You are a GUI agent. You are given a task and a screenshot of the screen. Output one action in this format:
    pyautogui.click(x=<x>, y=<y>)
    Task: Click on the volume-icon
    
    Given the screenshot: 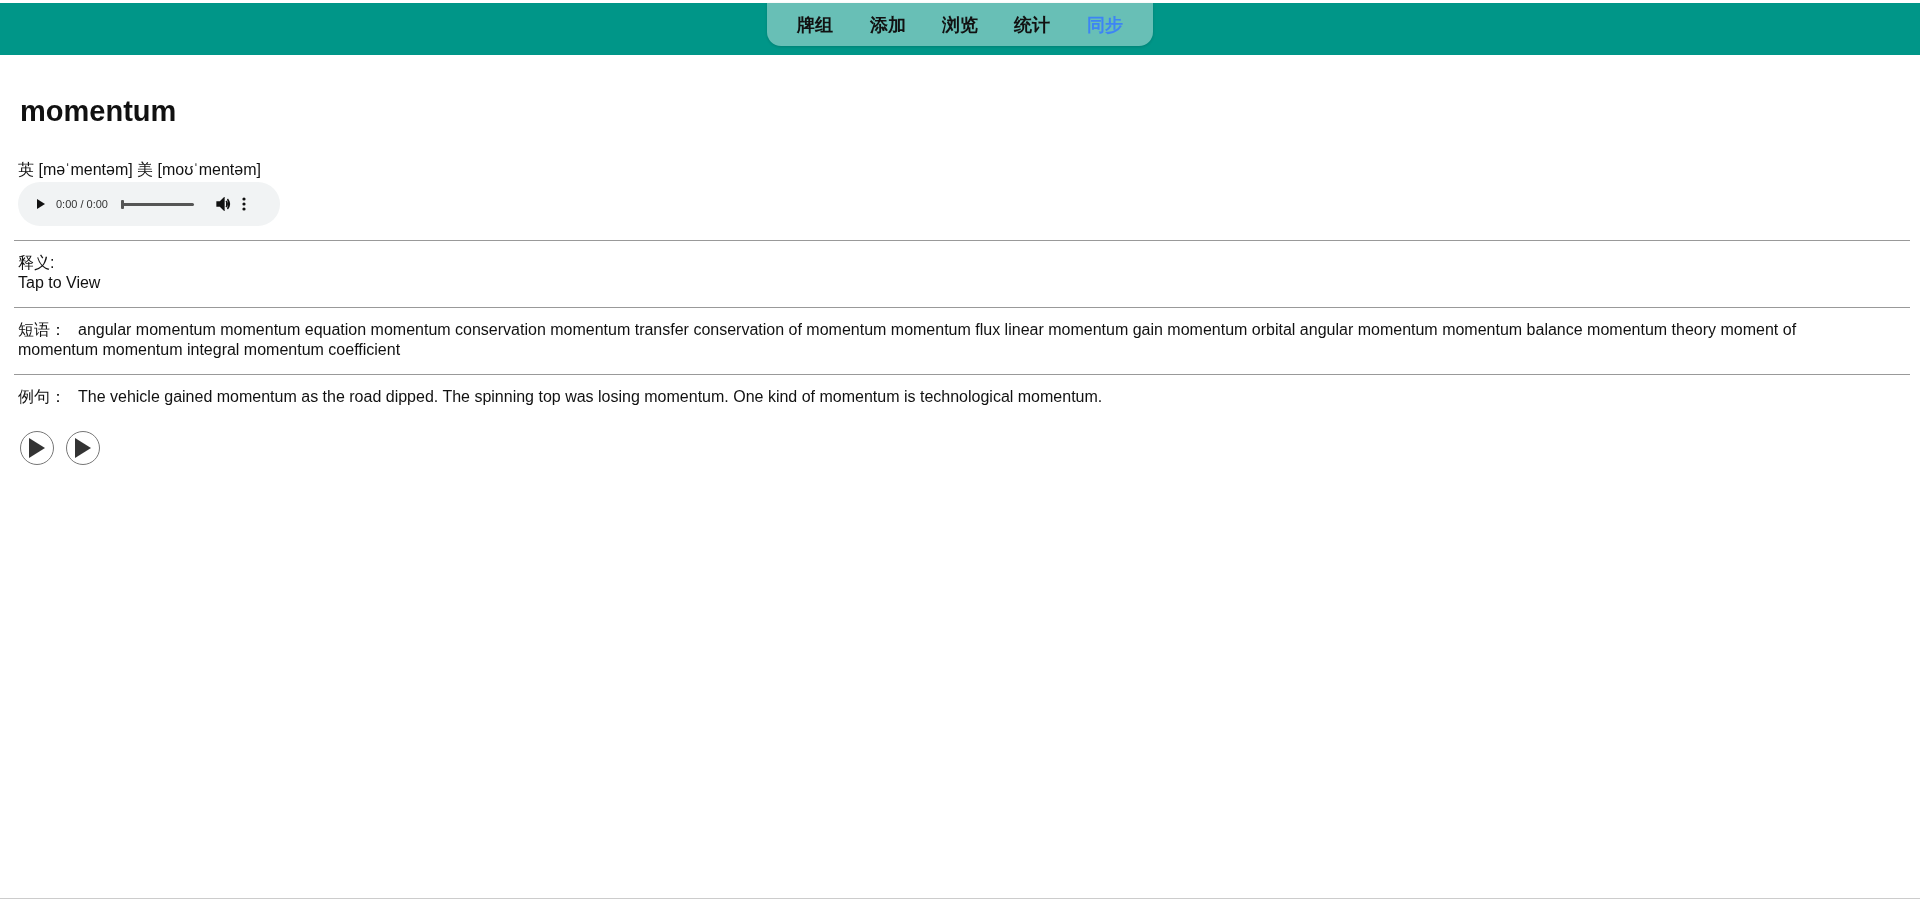 What is the action you would take?
    pyautogui.click(x=224, y=204)
    